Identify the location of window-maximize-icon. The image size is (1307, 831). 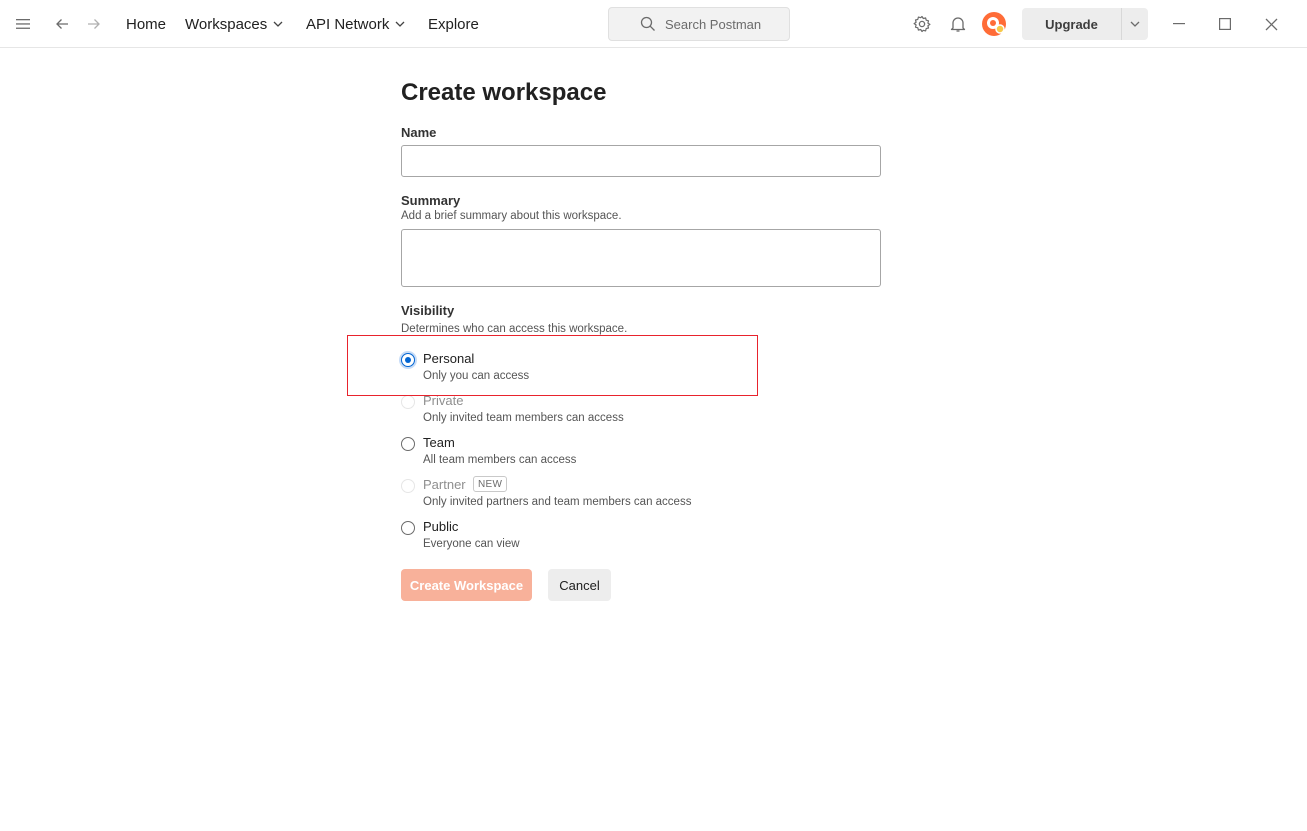
(1225, 24).